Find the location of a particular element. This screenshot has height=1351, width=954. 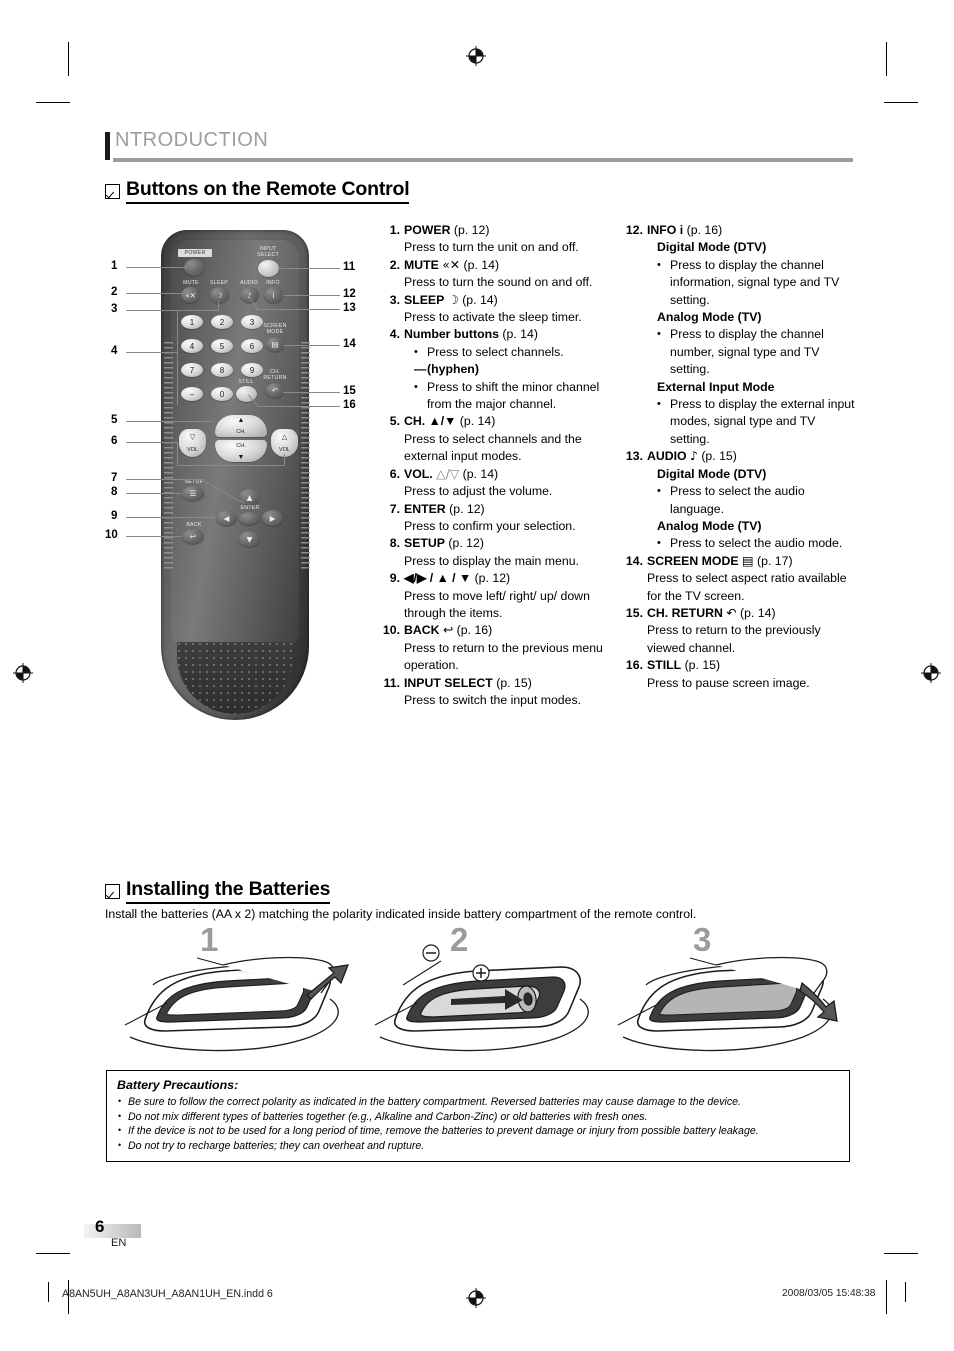

battery-steps: 1 2 3 is located at coordinates (480, 990).